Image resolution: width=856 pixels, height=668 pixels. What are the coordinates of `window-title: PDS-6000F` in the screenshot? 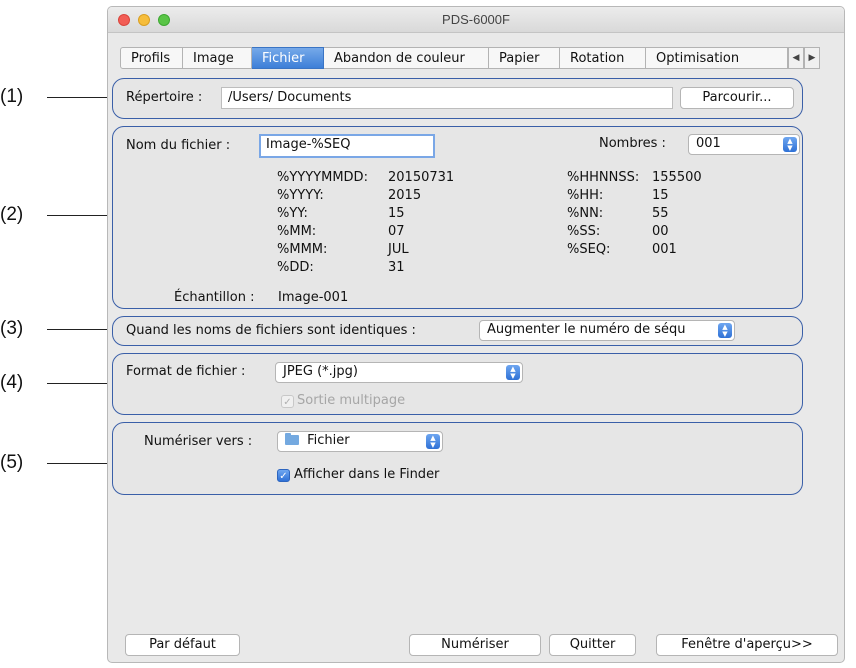 It's located at (476, 19).